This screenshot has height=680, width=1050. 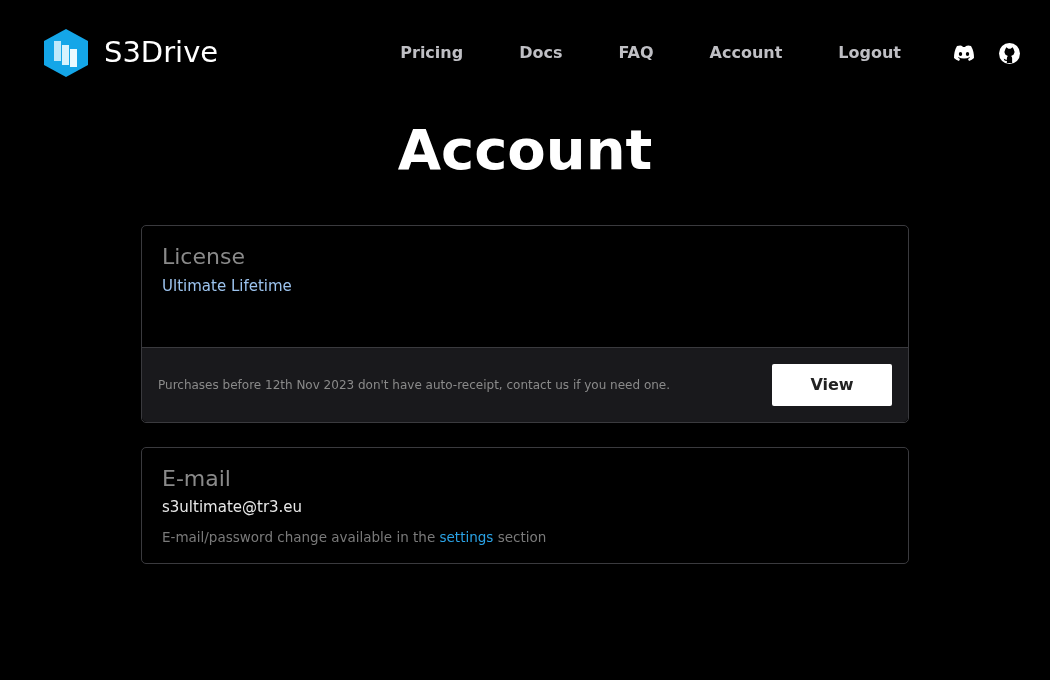 I want to click on github-icon, so click(x=1009, y=53).